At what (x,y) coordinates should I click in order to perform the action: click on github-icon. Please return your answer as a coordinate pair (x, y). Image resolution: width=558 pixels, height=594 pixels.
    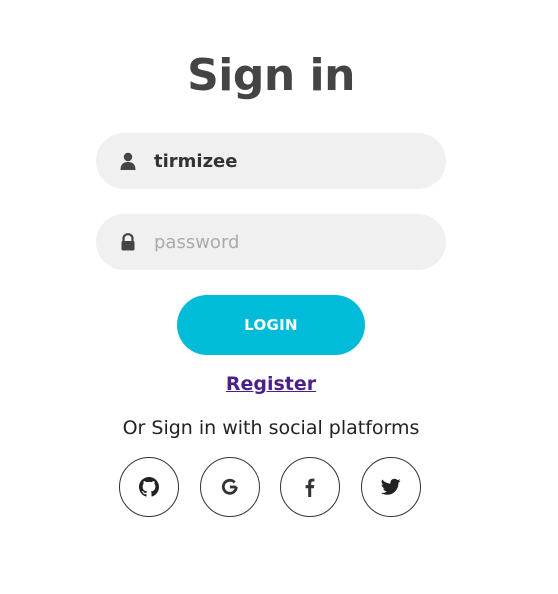
    Looking at the image, I should click on (149, 487).